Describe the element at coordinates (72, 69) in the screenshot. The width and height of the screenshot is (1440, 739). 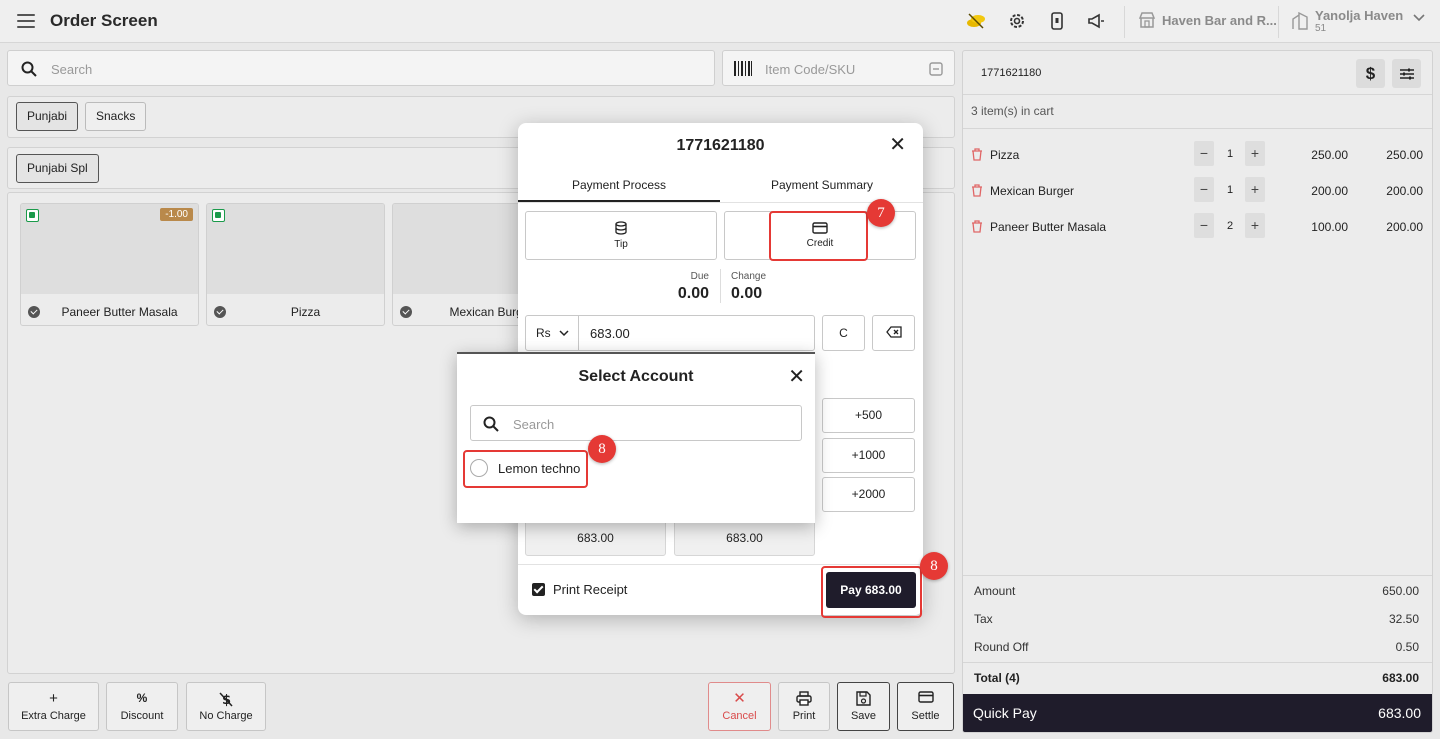
I see `search-placeholder: Search` at that location.